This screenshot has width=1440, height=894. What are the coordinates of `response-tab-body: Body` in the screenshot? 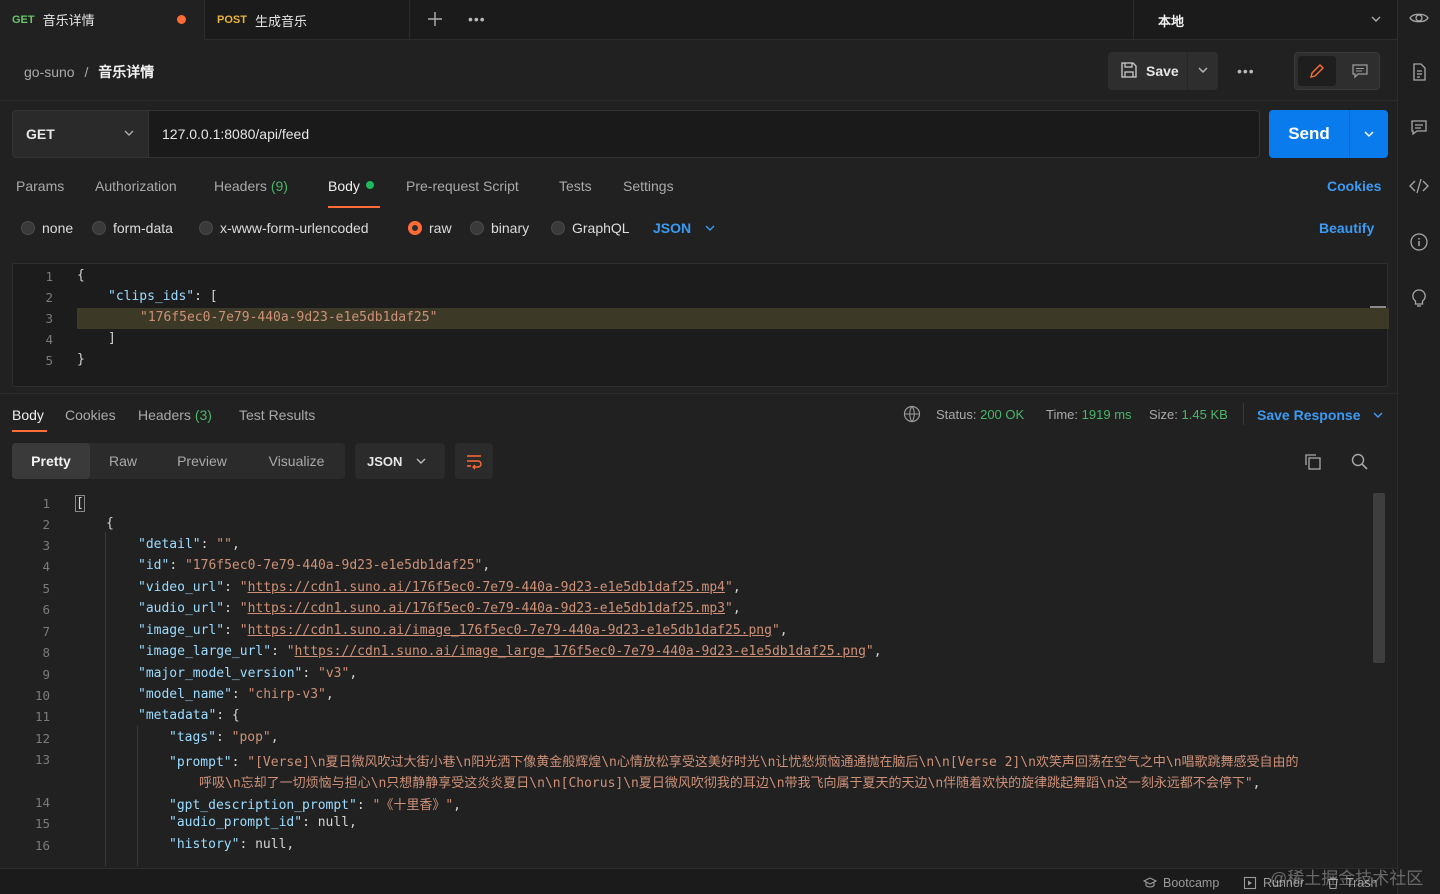 It's located at (28, 415).